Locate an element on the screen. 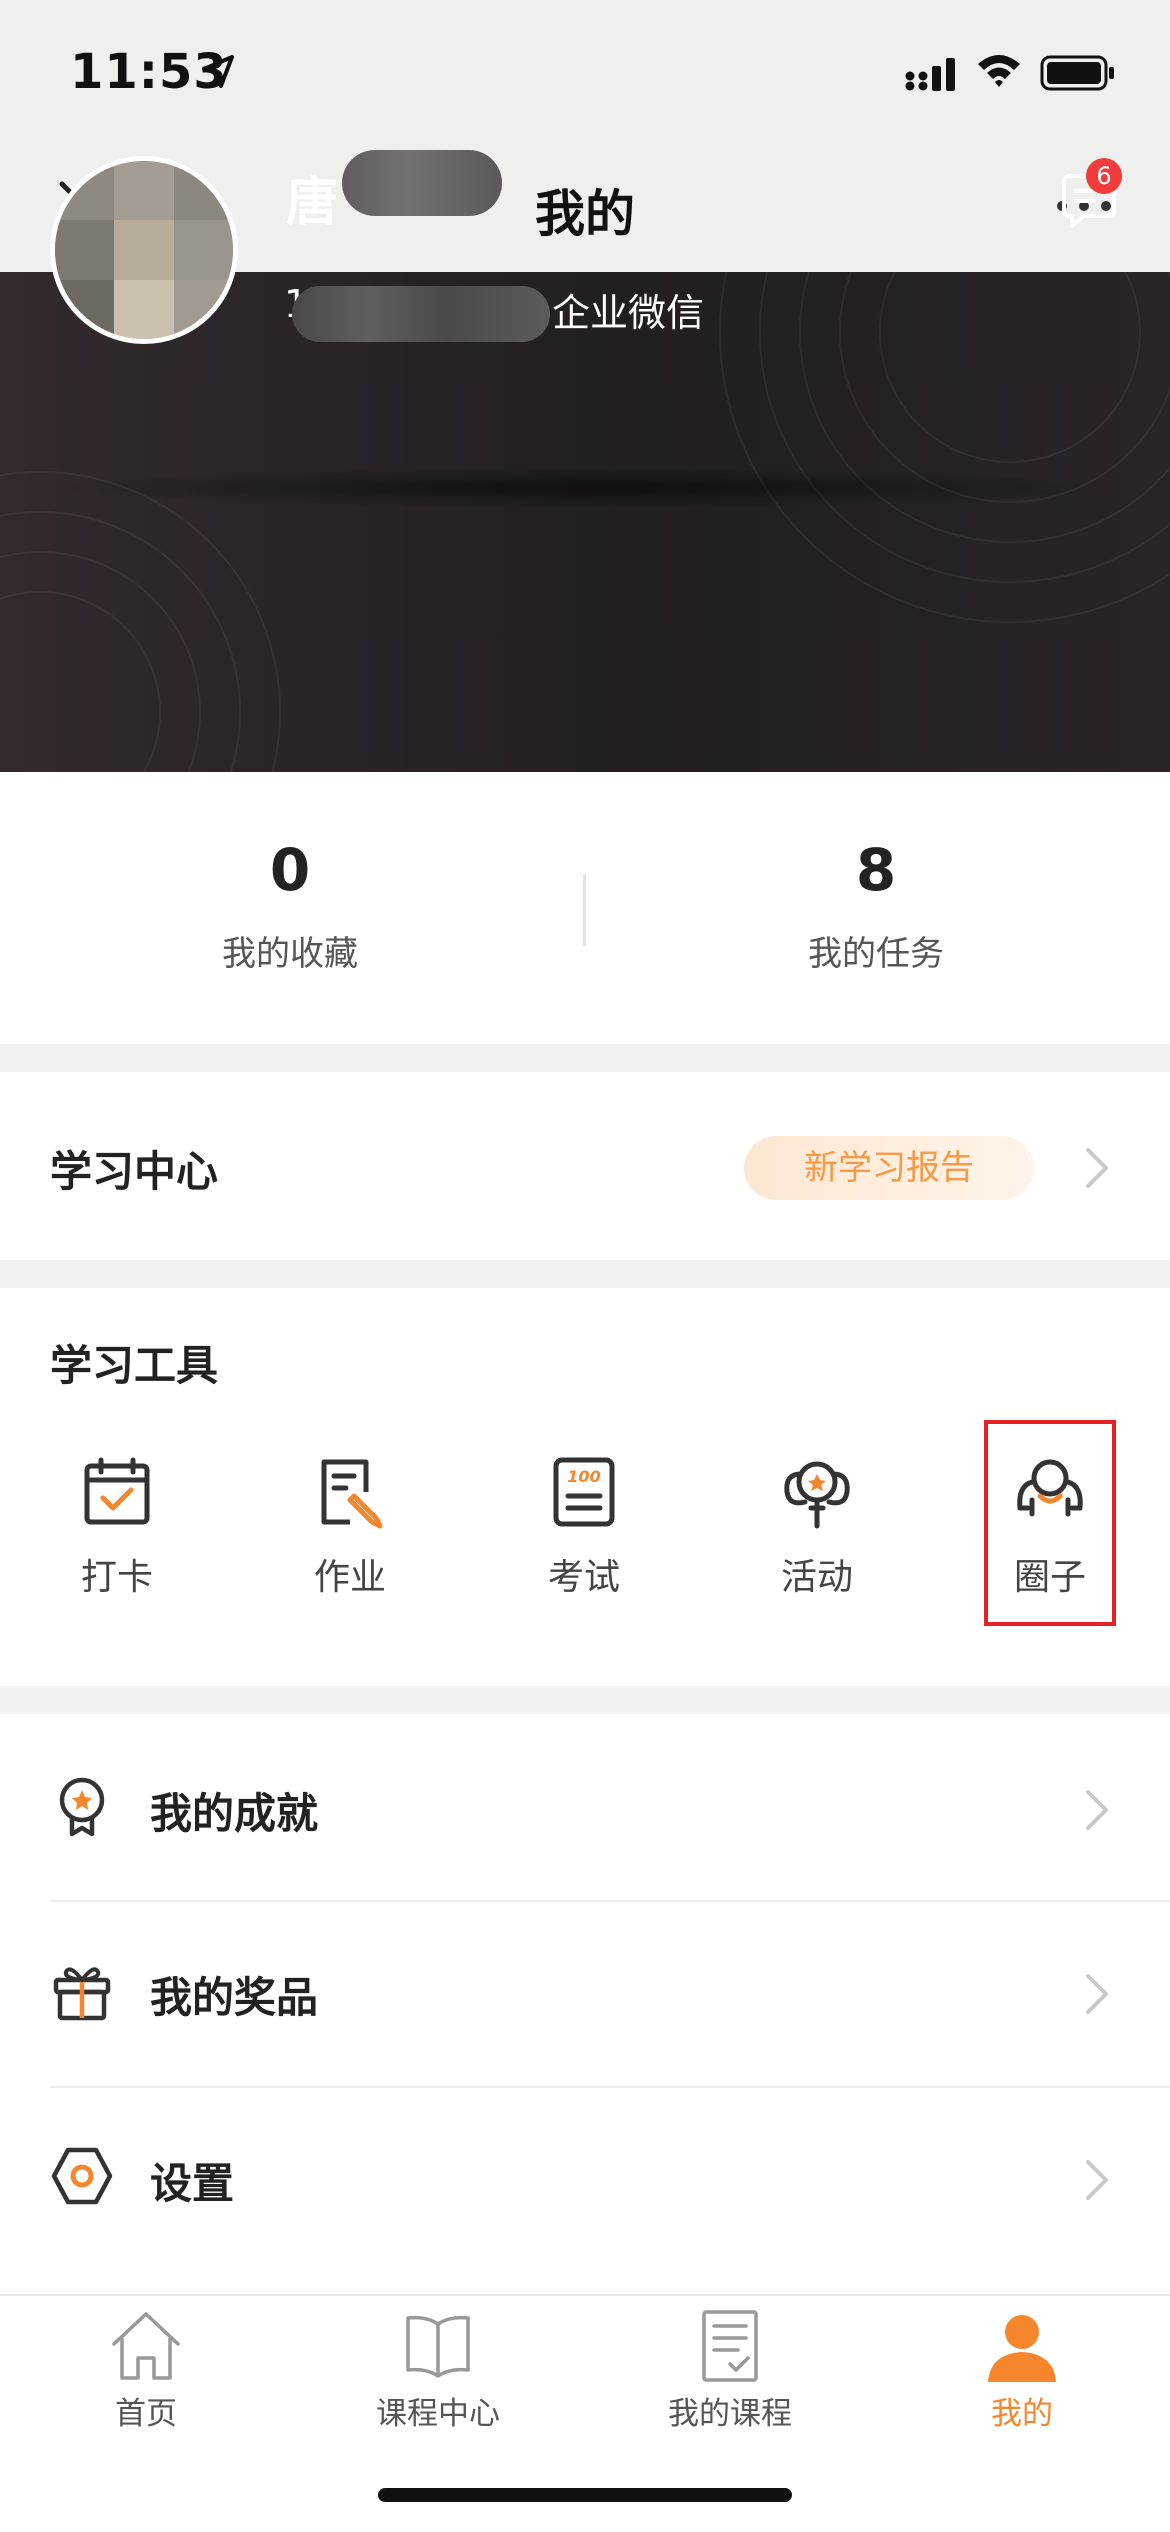 The height and width of the screenshot is (2532, 1170). tasks-label: 我的任务 is located at coordinates (876, 954).